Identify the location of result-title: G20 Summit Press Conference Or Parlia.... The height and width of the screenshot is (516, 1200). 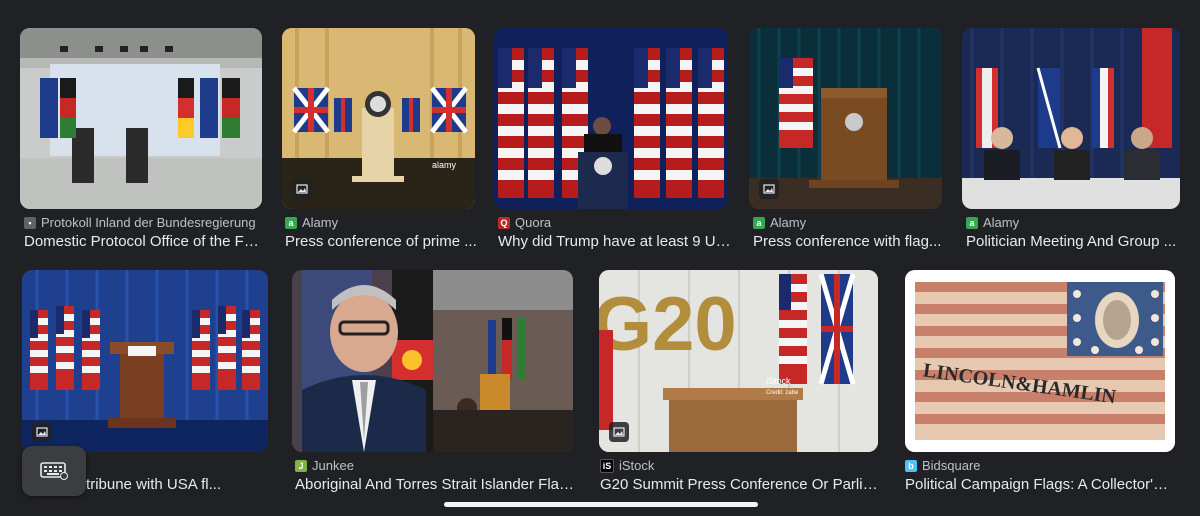
(739, 484).